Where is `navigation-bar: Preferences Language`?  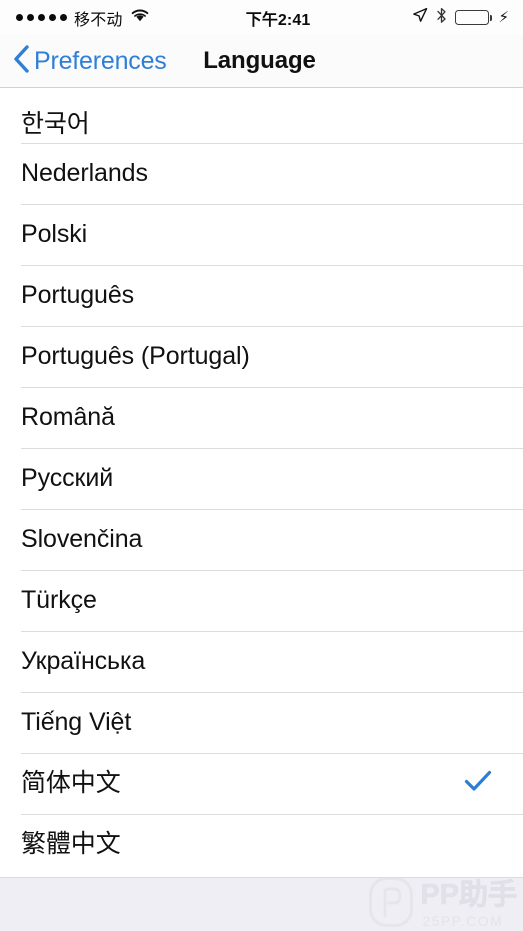 navigation-bar: Preferences Language is located at coordinates (261, 61).